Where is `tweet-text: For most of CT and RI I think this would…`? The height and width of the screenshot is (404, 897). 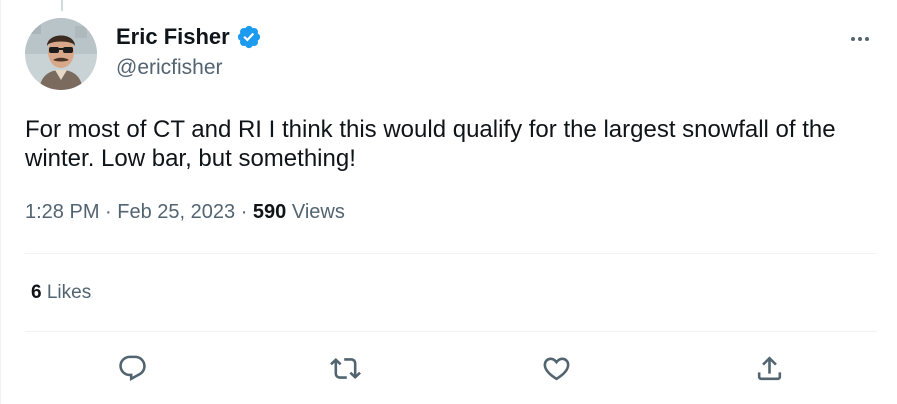
tweet-text: For most of CT and RI I think this would… is located at coordinates (430, 144).